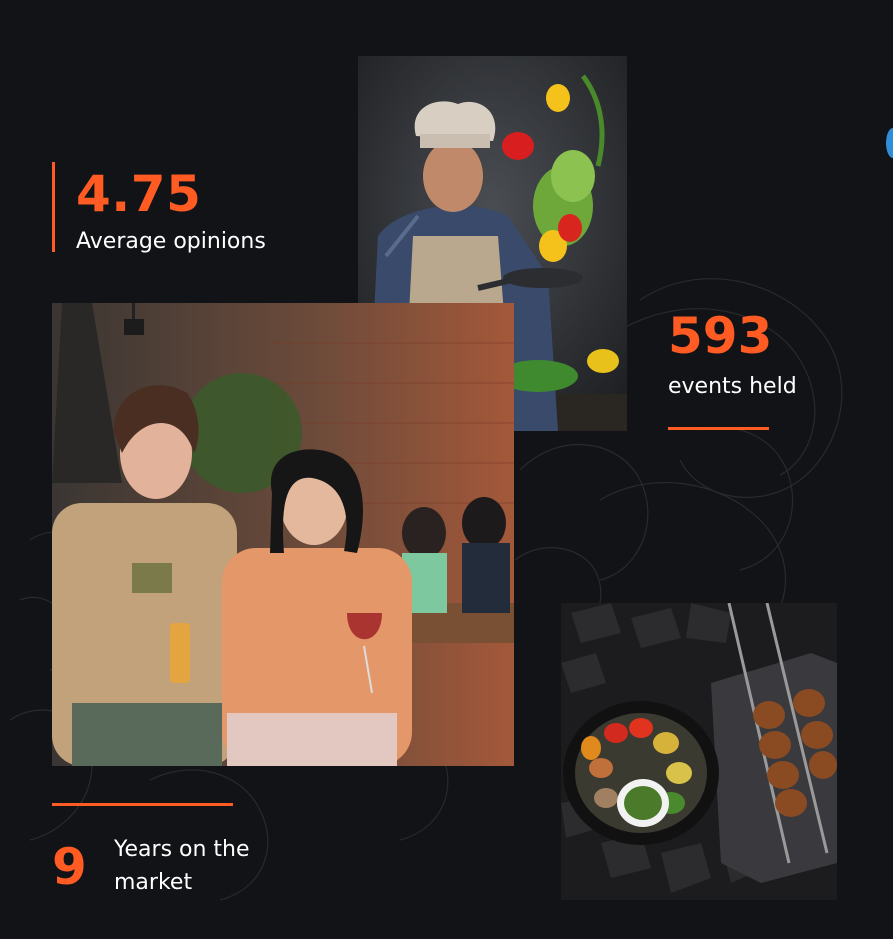 The image size is (893, 939). I want to click on grilled-food-photo, so click(699, 751).